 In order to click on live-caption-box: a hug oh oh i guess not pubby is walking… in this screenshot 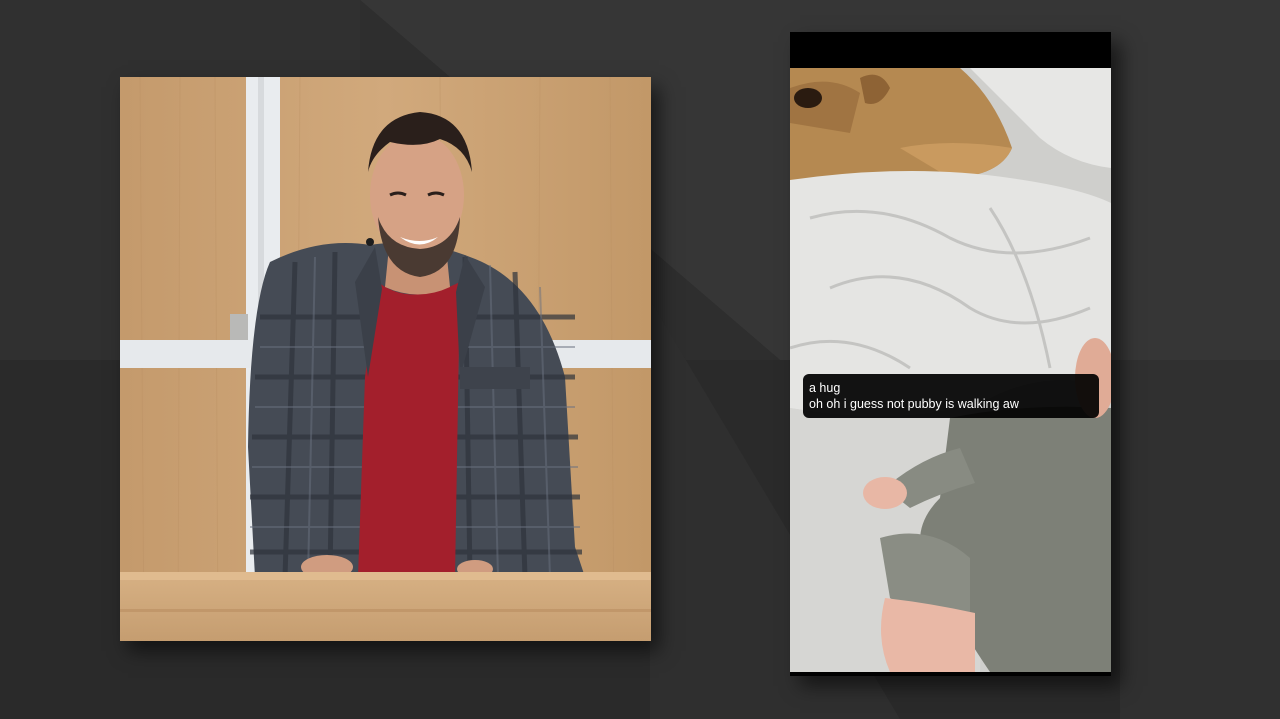, I will do `click(951, 396)`.